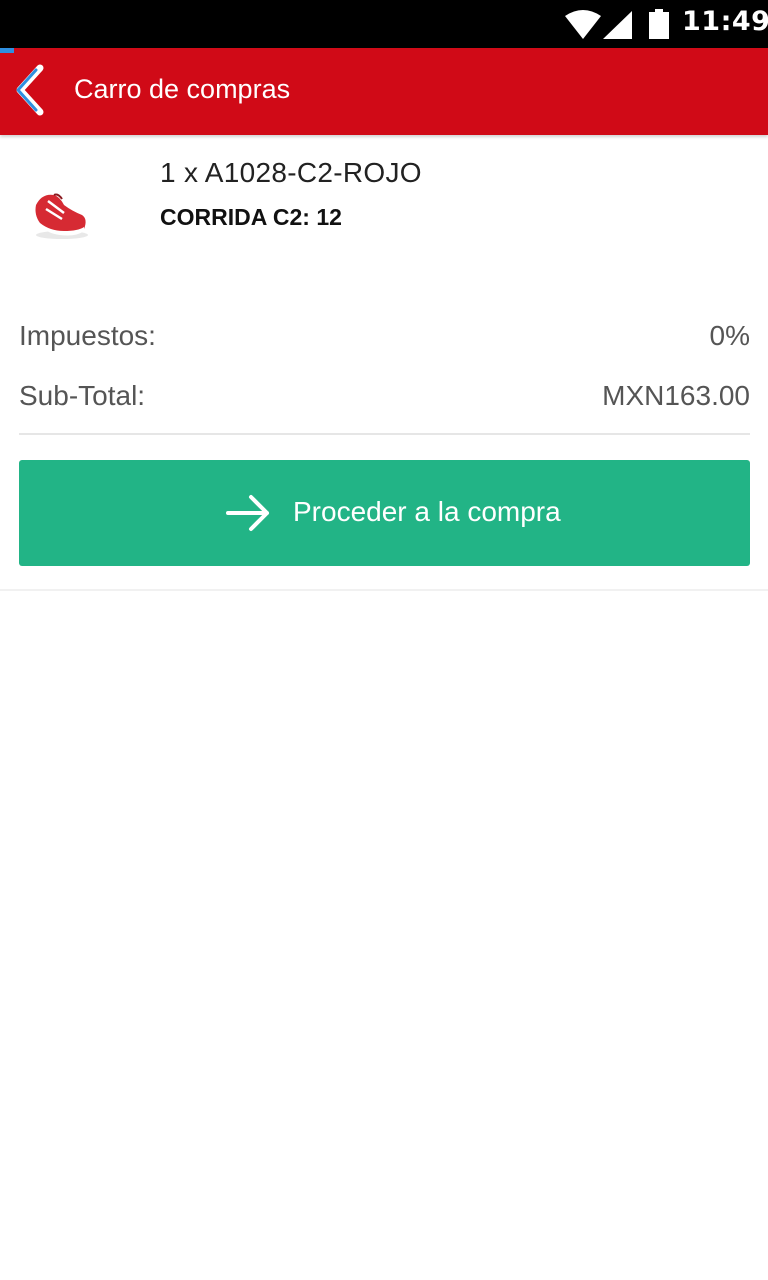 The image size is (768, 1280). I want to click on section-bottom-border, so click(384, 590).